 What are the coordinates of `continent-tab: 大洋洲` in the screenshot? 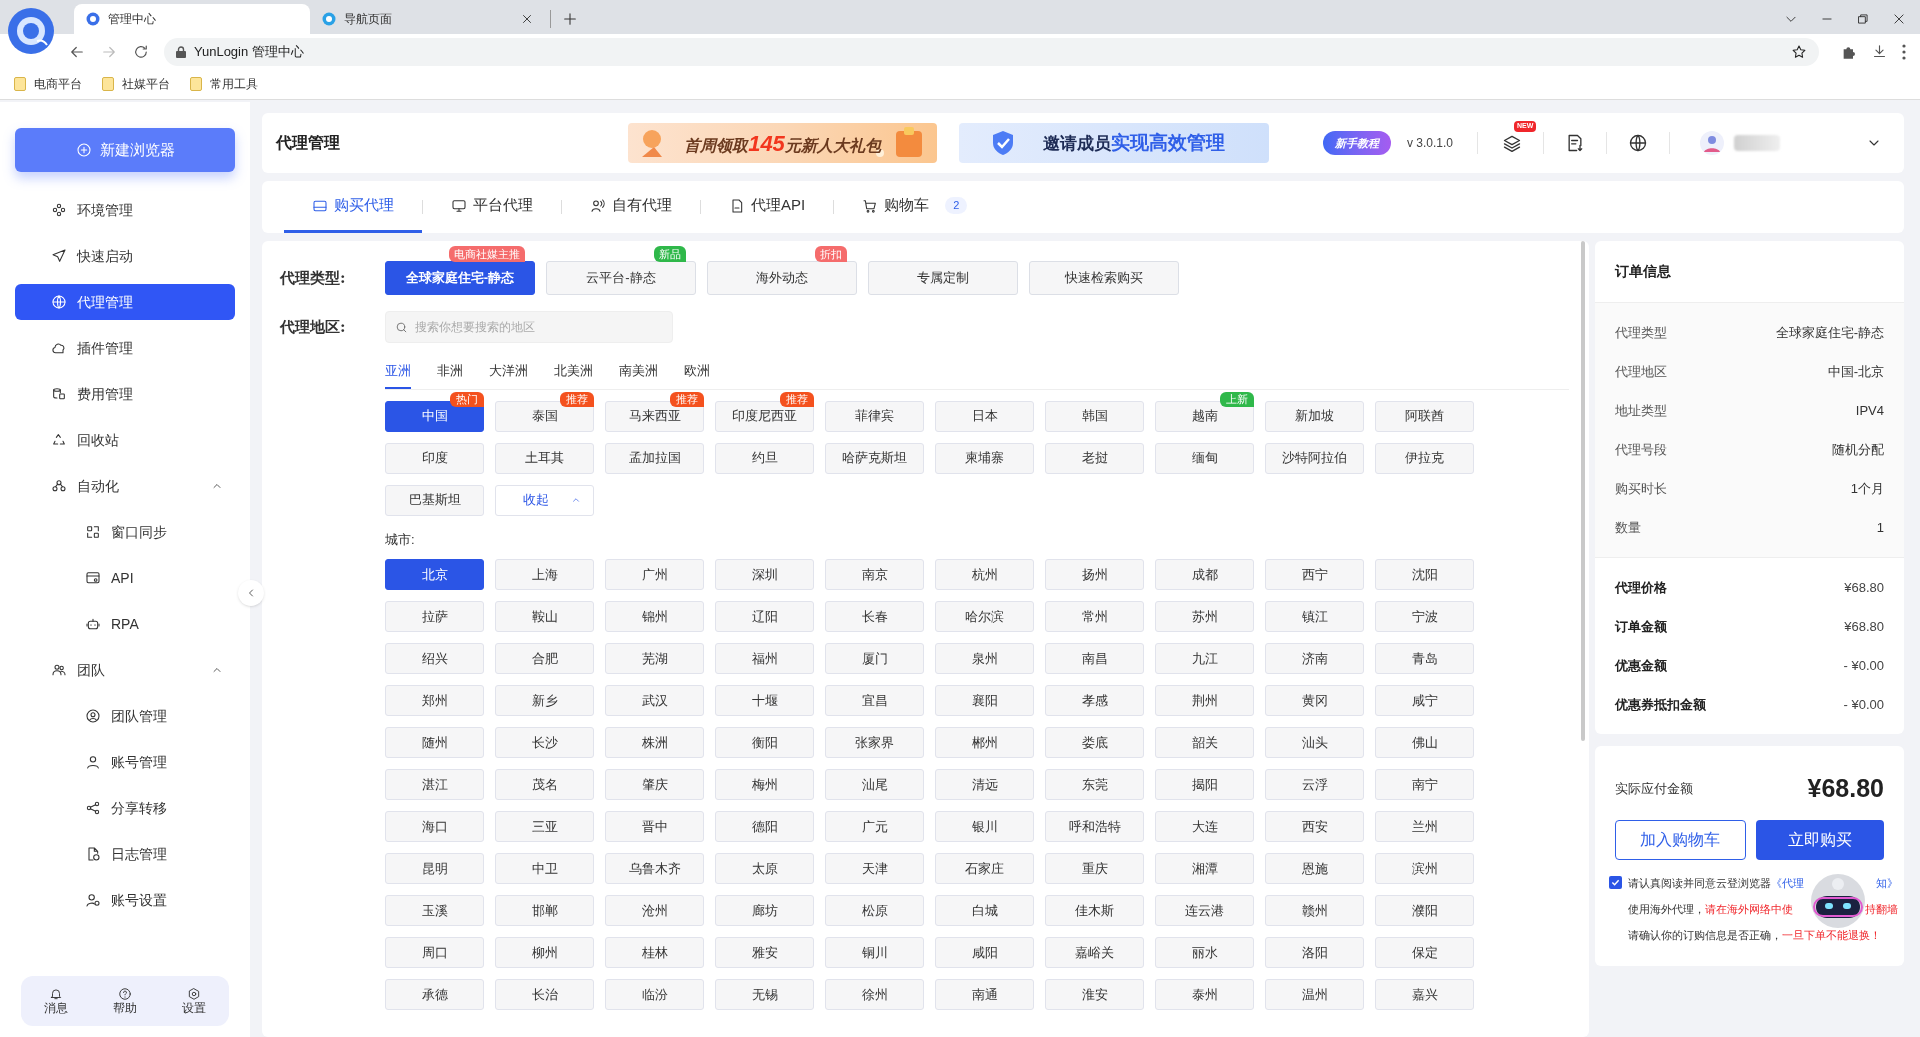 It's located at (508, 375).